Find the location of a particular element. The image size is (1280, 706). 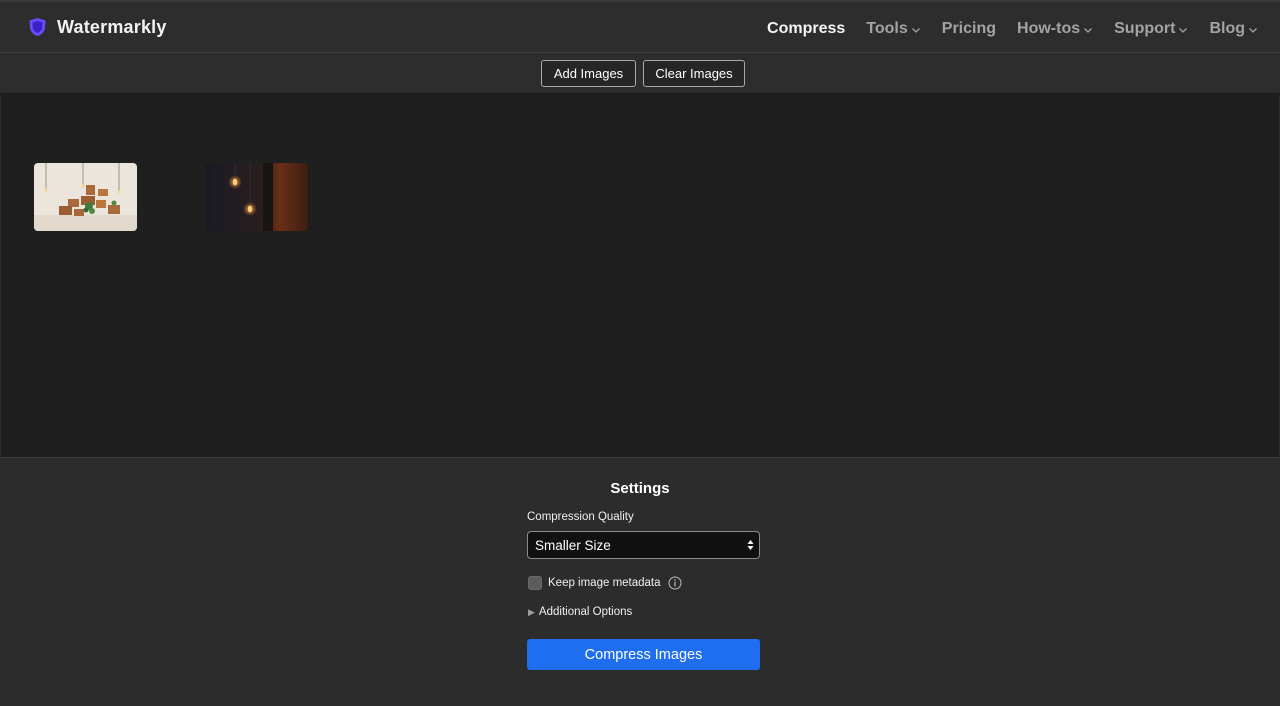

nav-item-pricing: Pricing is located at coordinates (969, 29).